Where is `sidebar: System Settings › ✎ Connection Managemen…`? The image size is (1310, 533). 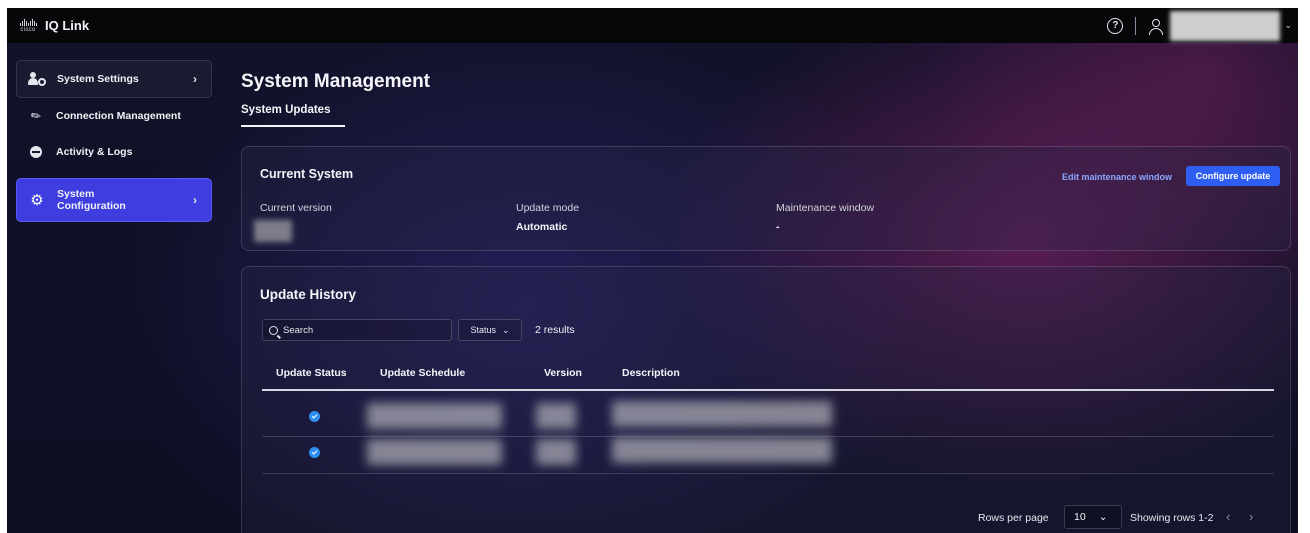 sidebar: System Settings › ✎ Connection Managemen… is located at coordinates (114, 141).